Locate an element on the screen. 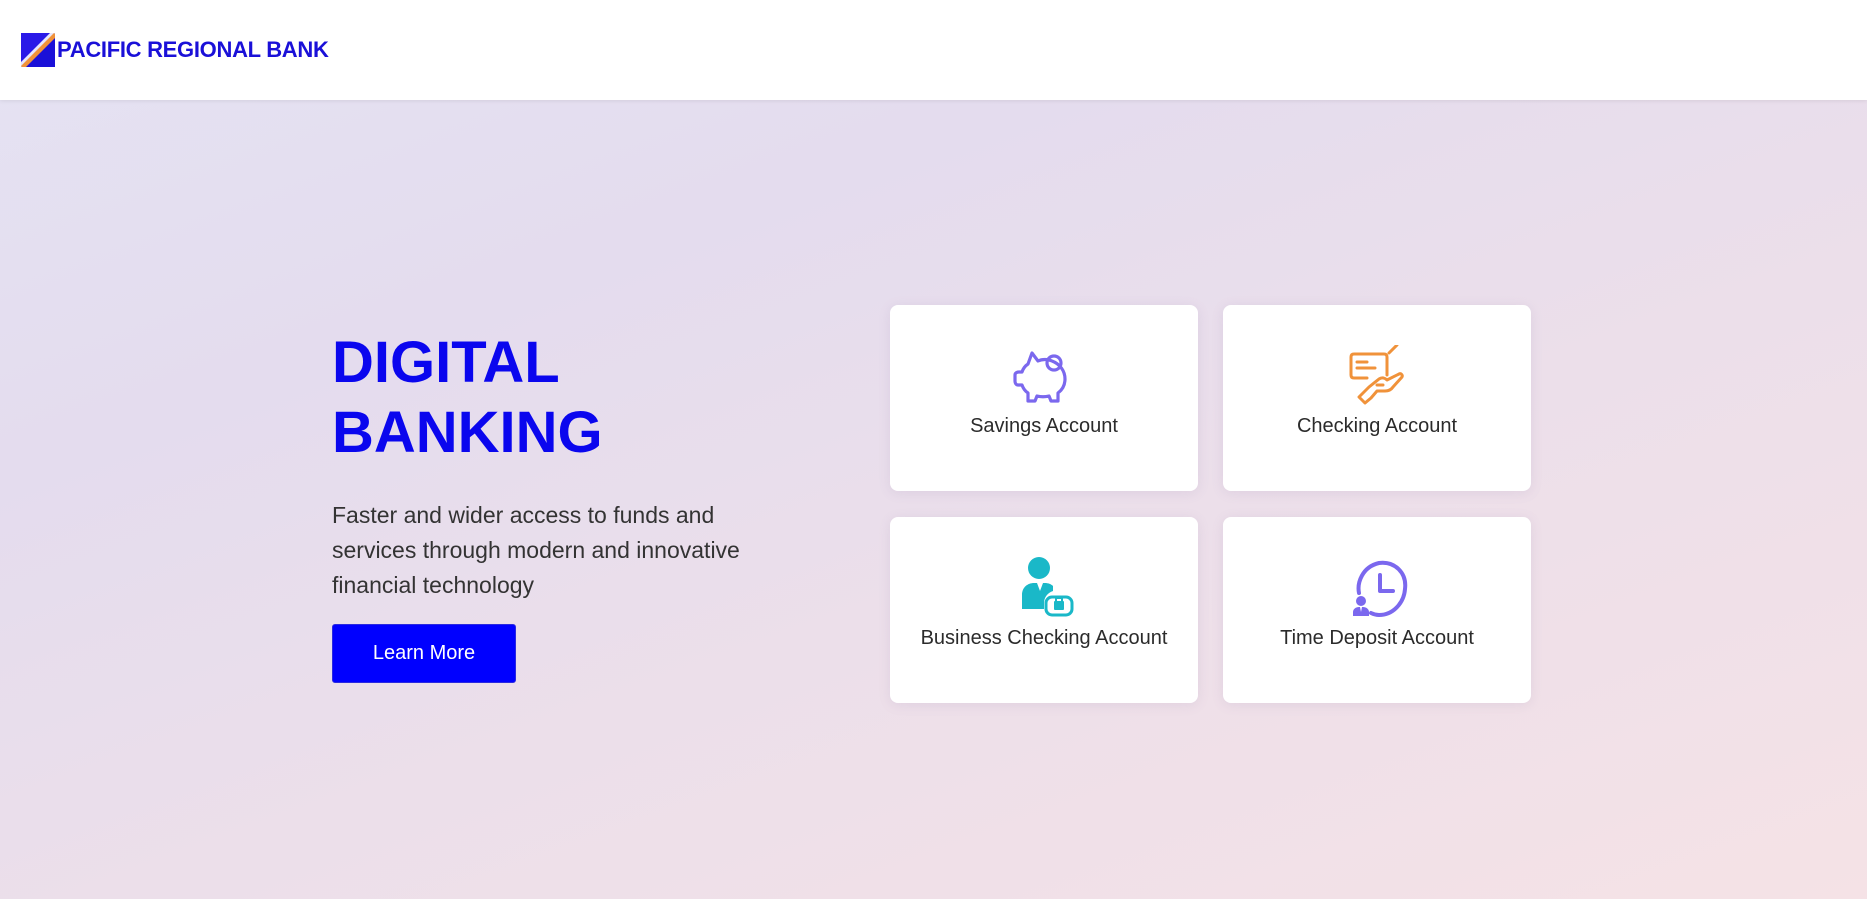 The width and height of the screenshot is (1867, 899). card-checking-account: Checking Account is located at coordinates (1377, 398).